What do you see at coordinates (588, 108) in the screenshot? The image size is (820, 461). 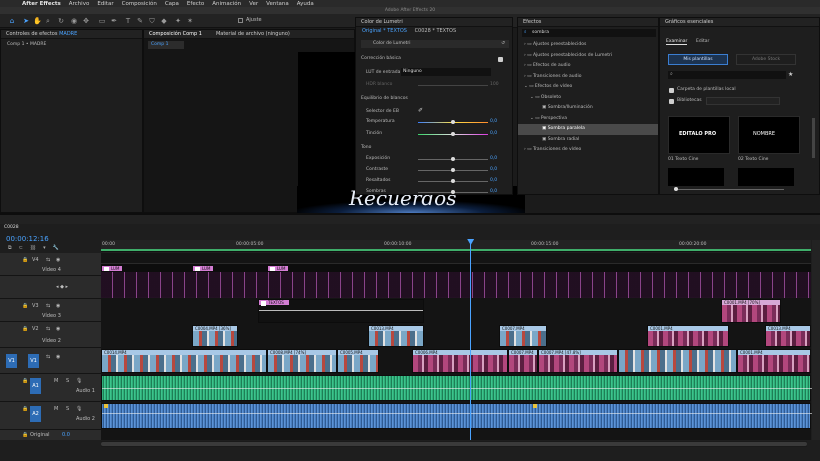 I see `effects-item: ▣ Sombra/Iluminación` at bounding box center [588, 108].